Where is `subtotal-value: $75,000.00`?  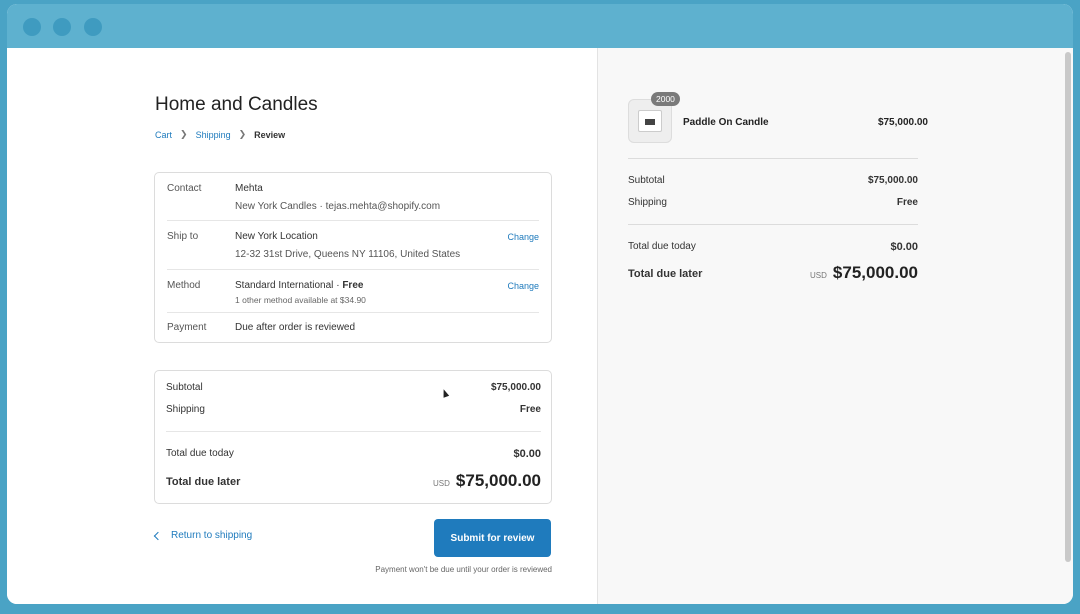
subtotal-value: $75,000.00 is located at coordinates (515, 387).